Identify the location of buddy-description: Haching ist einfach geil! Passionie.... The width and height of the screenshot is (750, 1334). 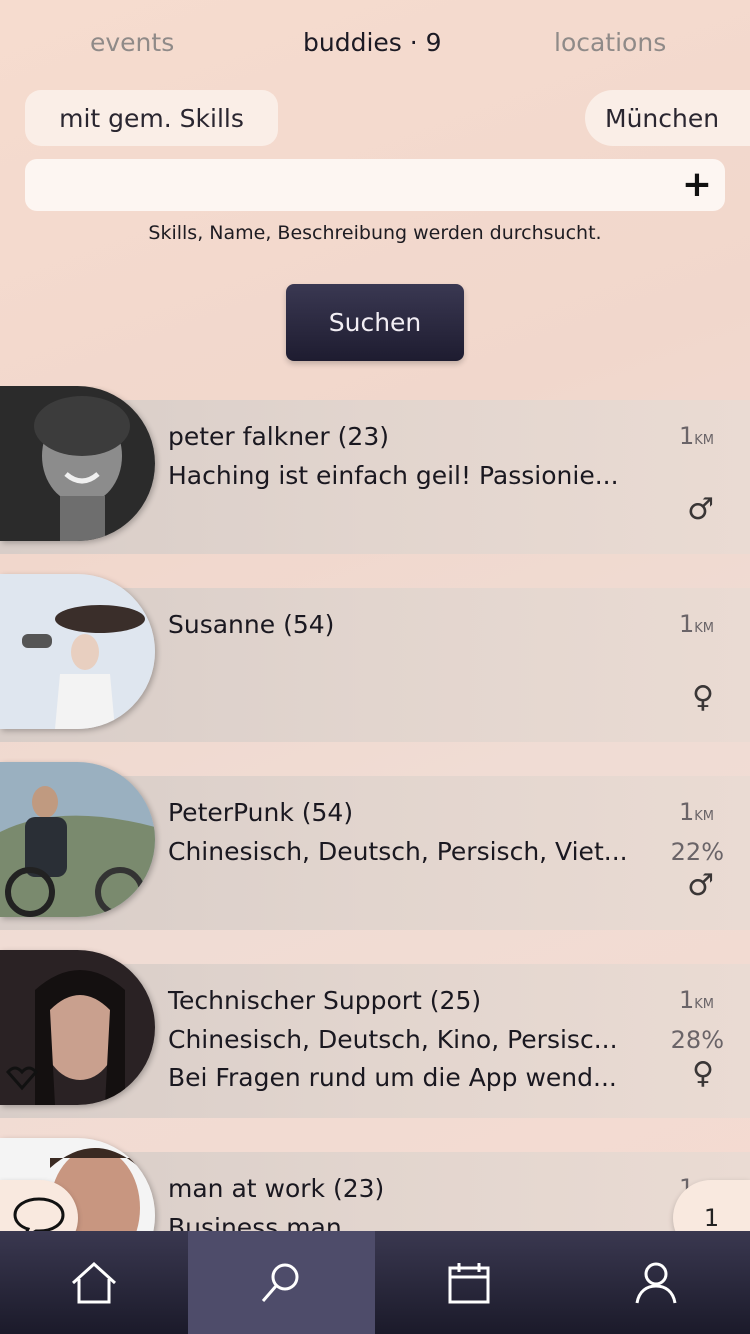
(393, 475).